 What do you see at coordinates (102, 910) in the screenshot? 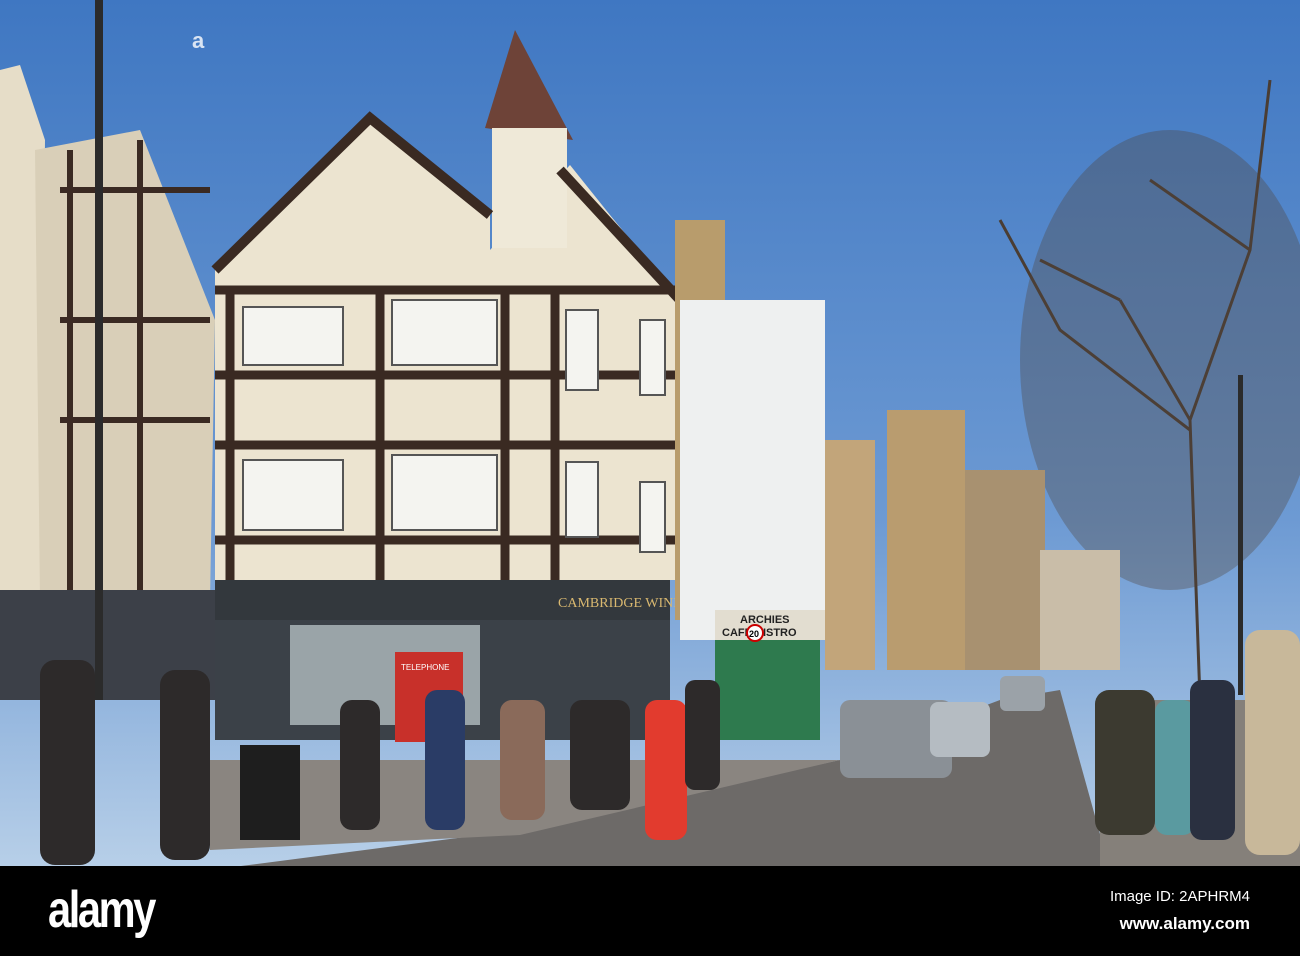
I see `alamy-logo: alamy` at bounding box center [102, 910].